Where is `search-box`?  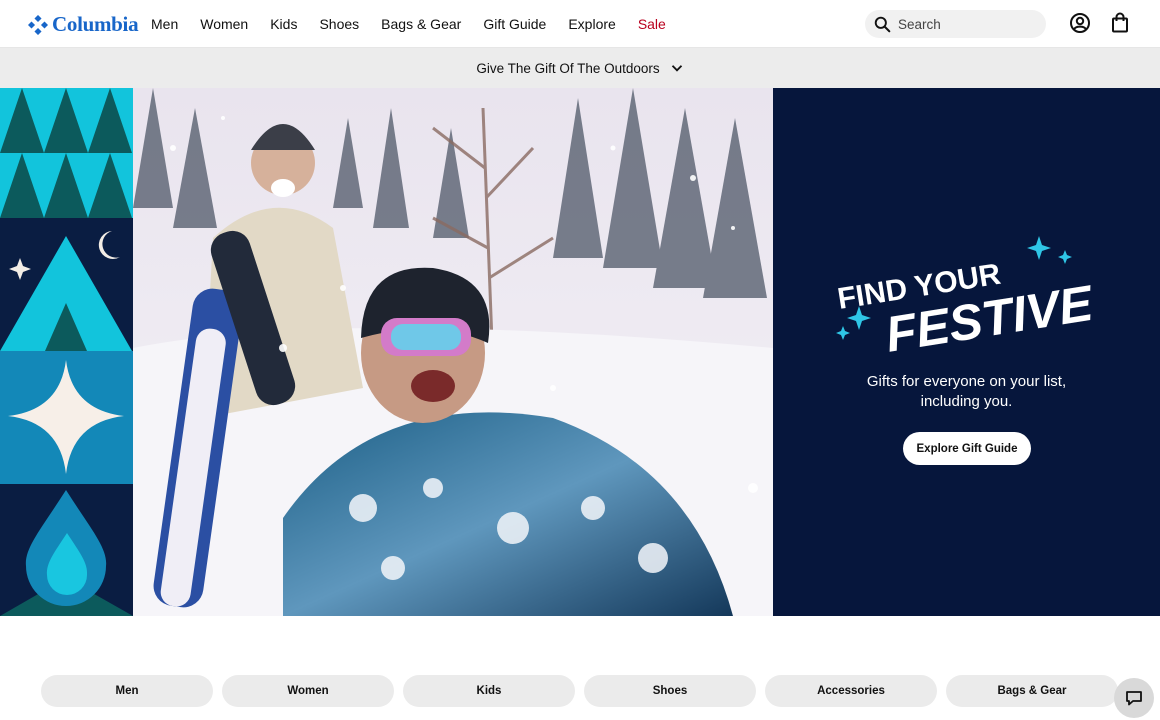 search-box is located at coordinates (955, 24).